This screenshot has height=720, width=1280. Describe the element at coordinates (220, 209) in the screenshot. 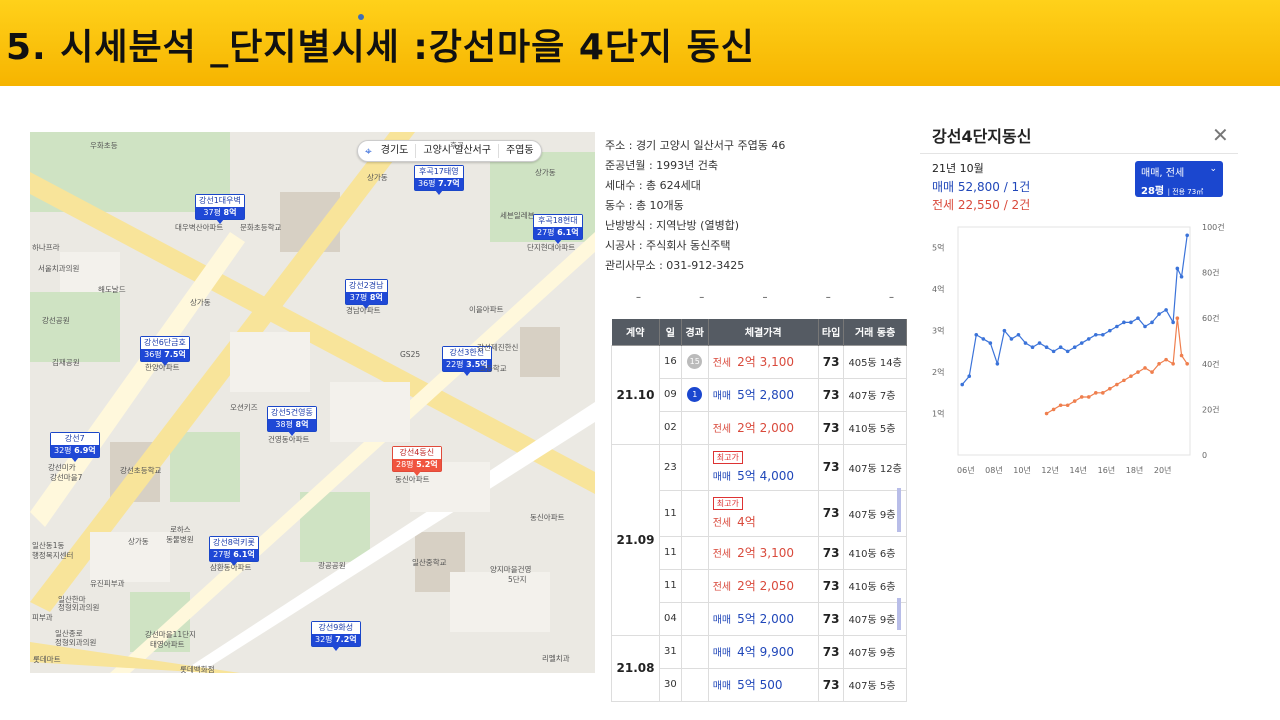

I see `map-marker: 강선1대우벽 37평 8억` at that location.